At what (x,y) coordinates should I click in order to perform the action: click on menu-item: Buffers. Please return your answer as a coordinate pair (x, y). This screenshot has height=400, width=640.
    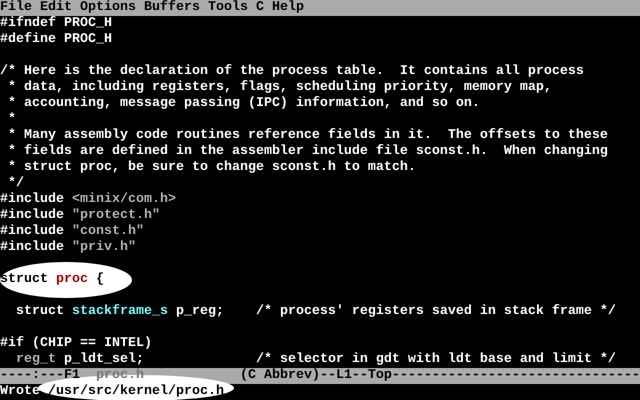
    Looking at the image, I should click on (172, 8).